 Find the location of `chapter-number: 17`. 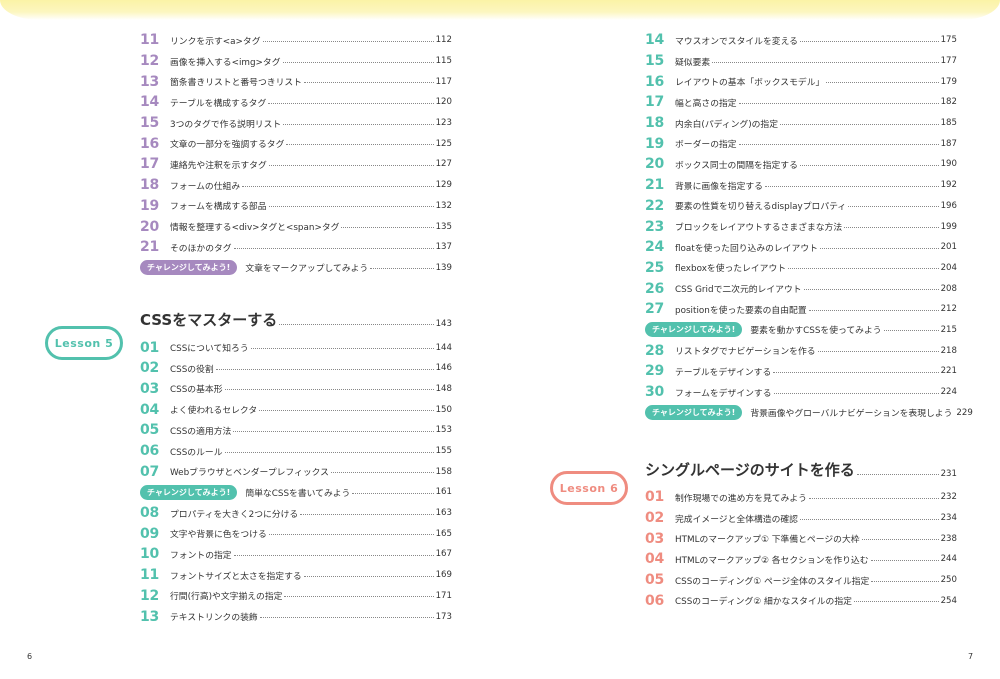

chapter-number: 17 is located at coordinates (654, 102).